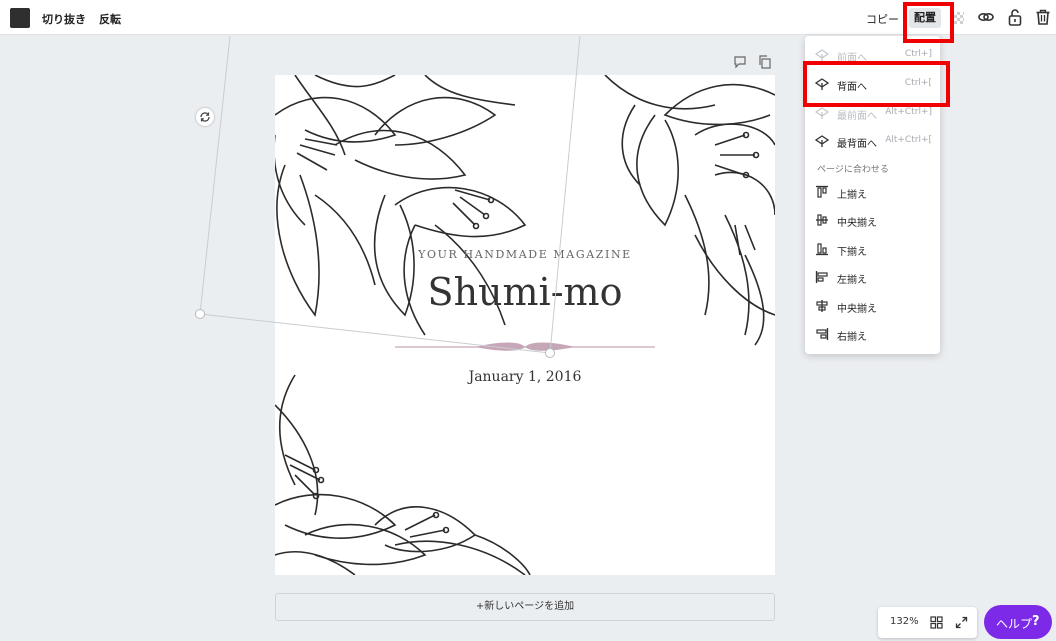 This screenshot has width=1056, height=641. I want to click on menu-item-align-left: 左揃え, so click(872, 277).